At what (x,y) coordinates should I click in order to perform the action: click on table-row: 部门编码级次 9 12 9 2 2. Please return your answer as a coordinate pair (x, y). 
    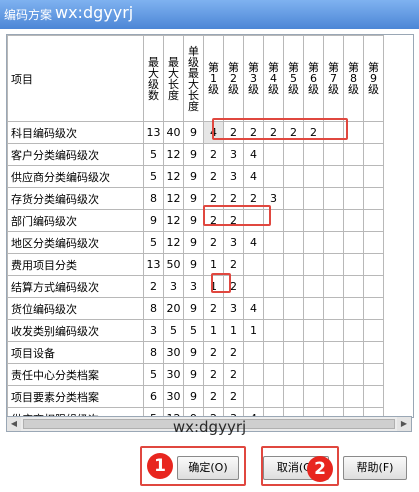
    Looking at the image, I should click on (195, 220).